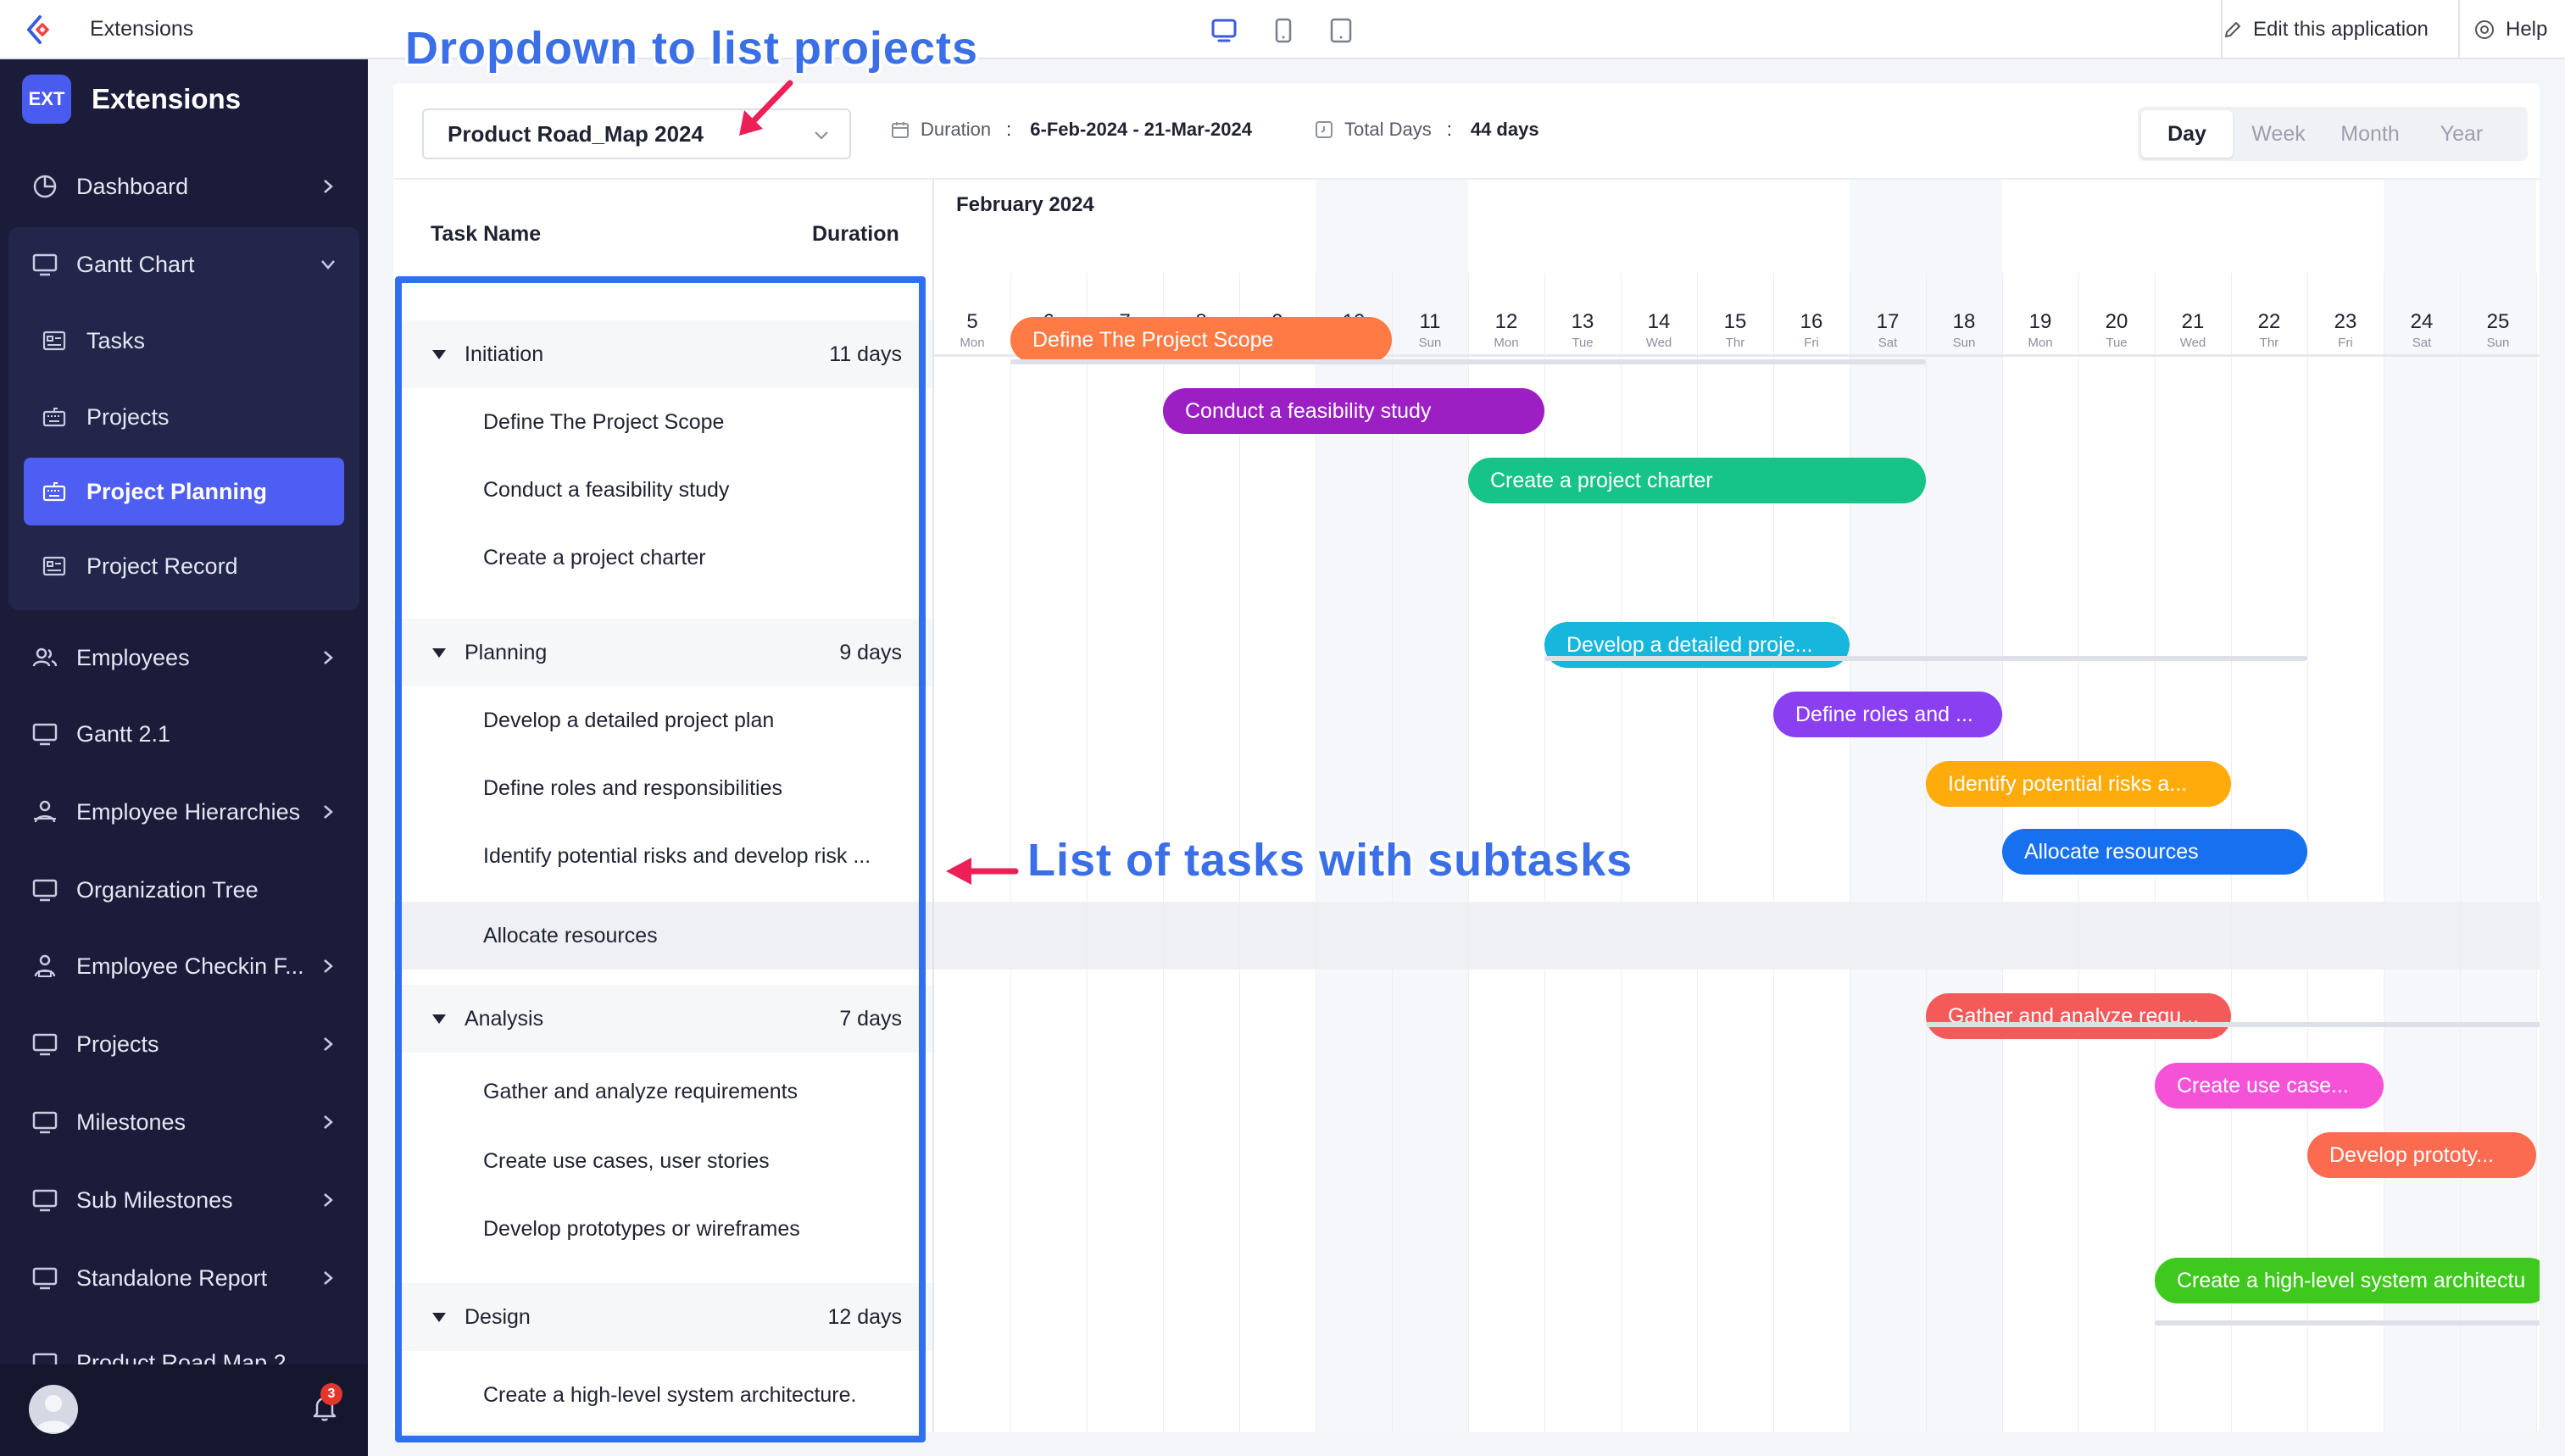  What do you see at coordinates (1430, 806) in the screenshot?
I see `weekend-column` at bounding box center [1430, 806].